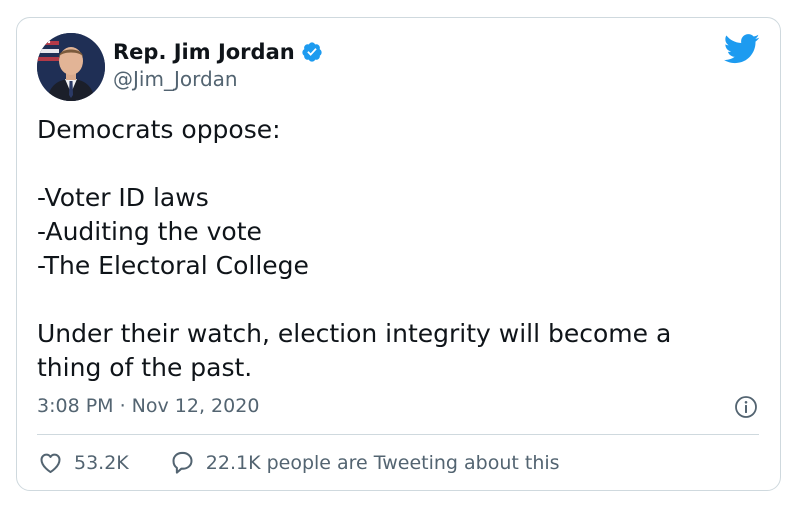 Image resolution: width=799 pixels, height=509 pixels. I want to click on author-display-name: Rep. Jim Jordan, so click(204, 52).